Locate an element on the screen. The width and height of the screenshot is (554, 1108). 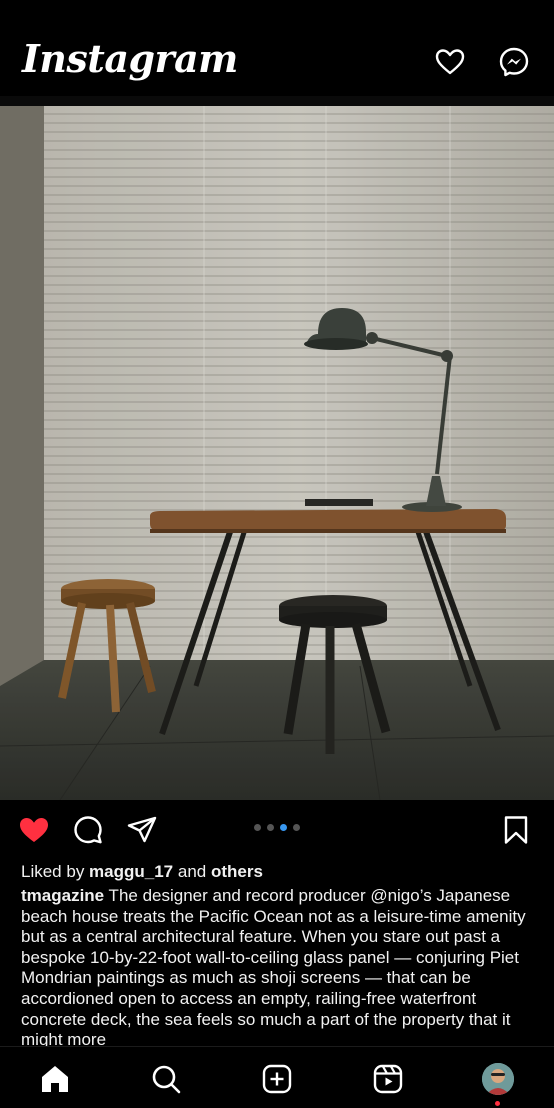
bookmark-icon is located at coordinates (516, 830).